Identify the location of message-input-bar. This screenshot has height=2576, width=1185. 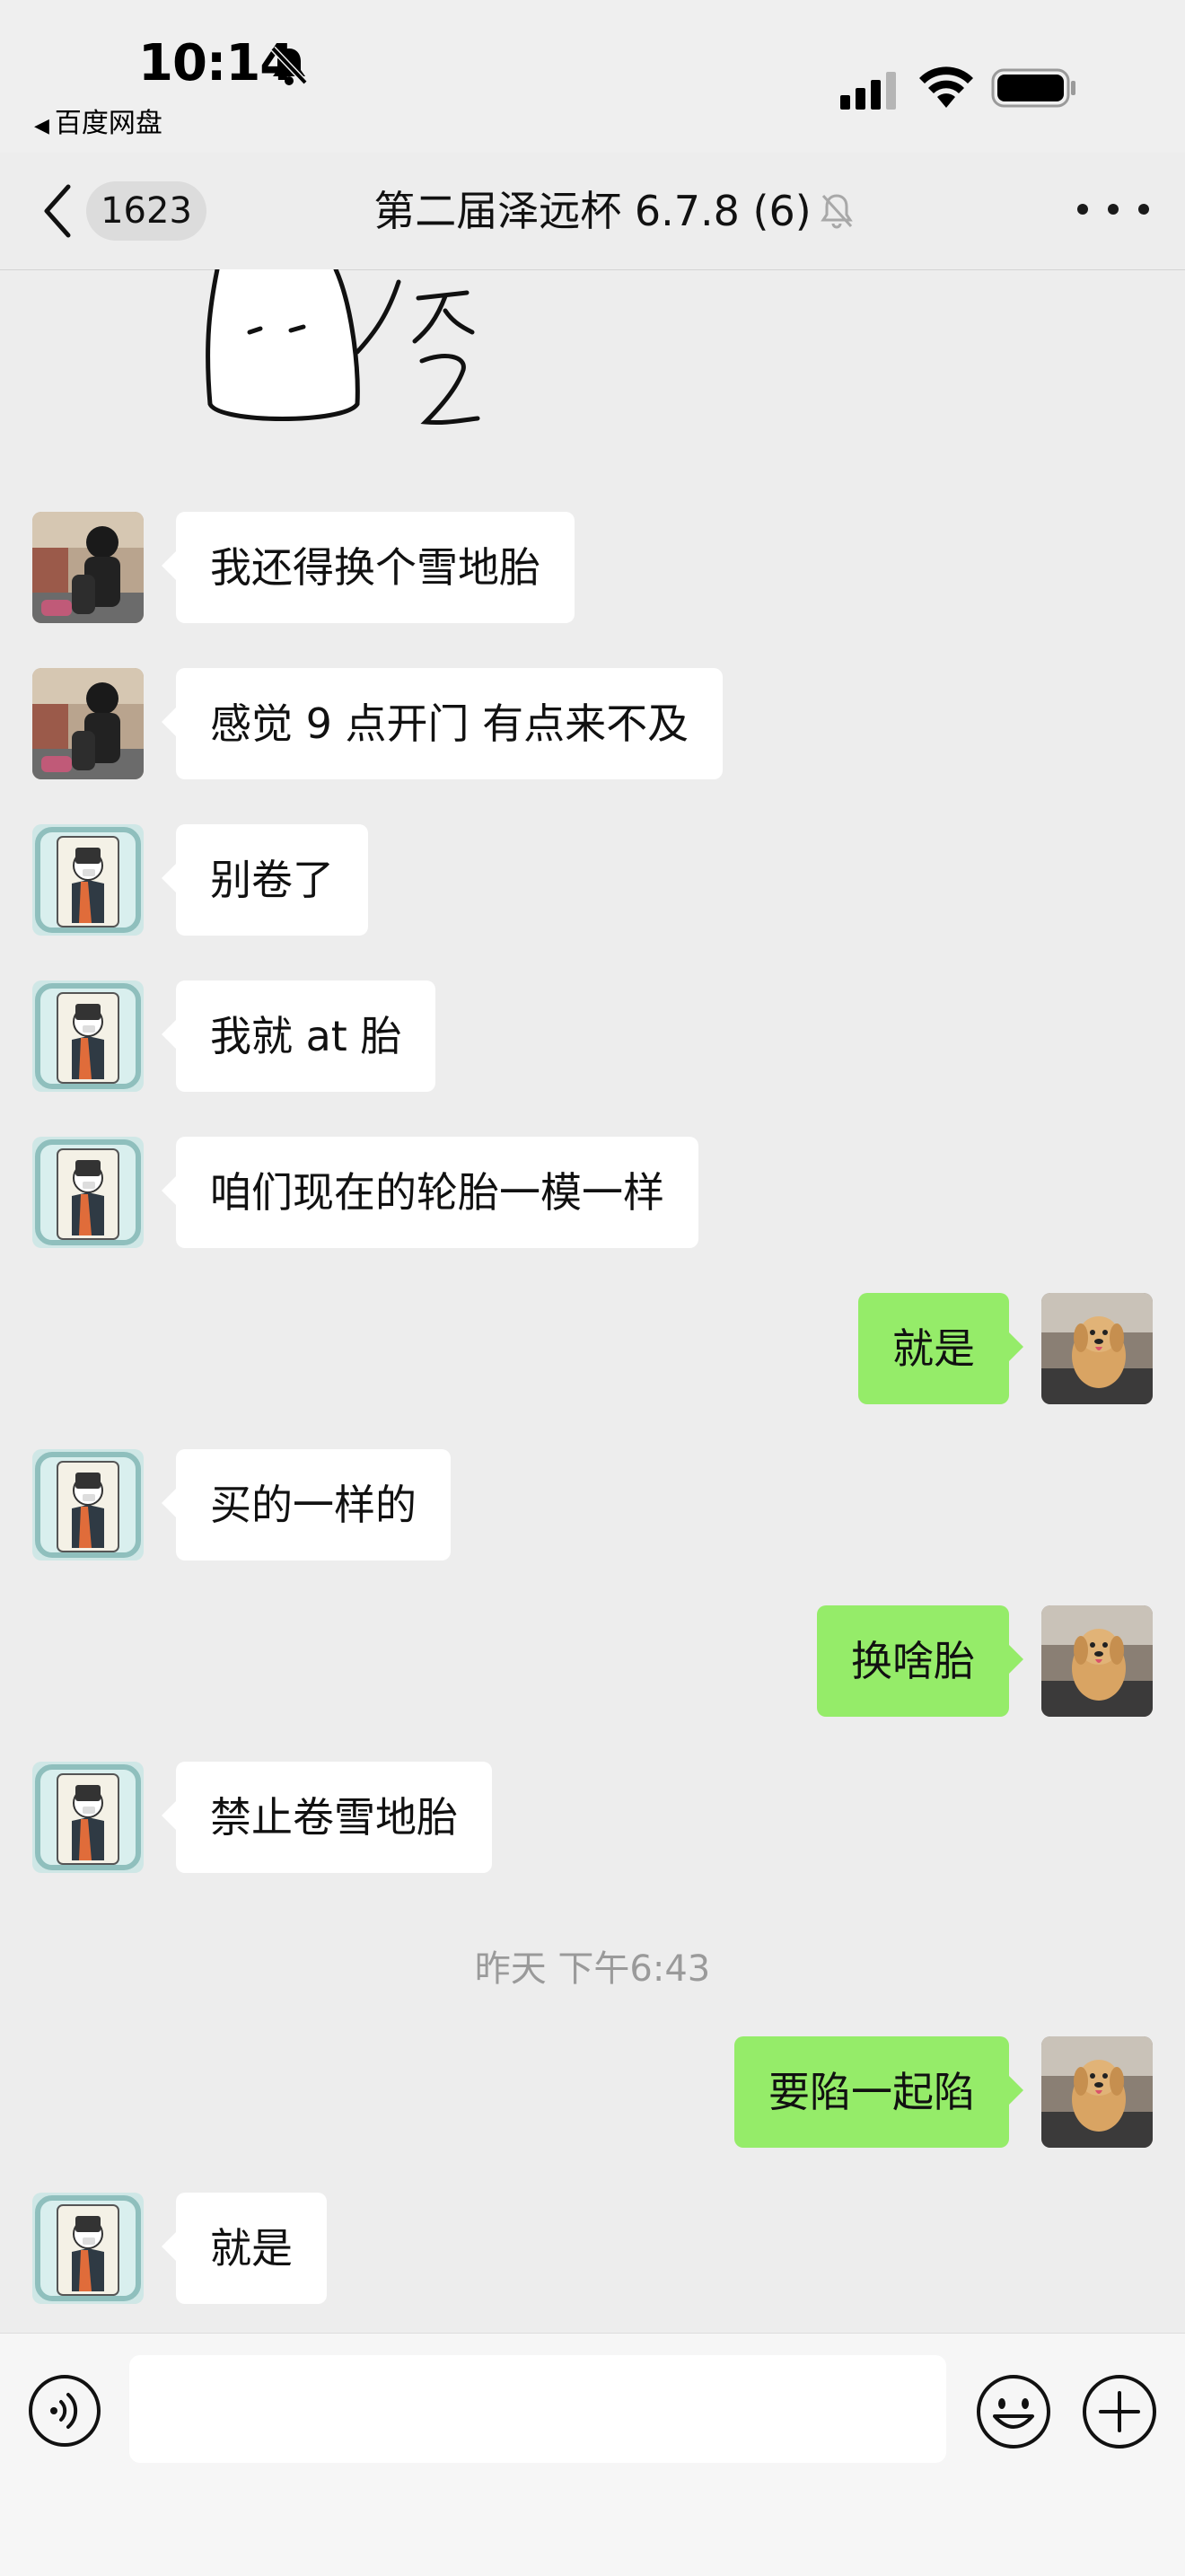
(592, 2455).